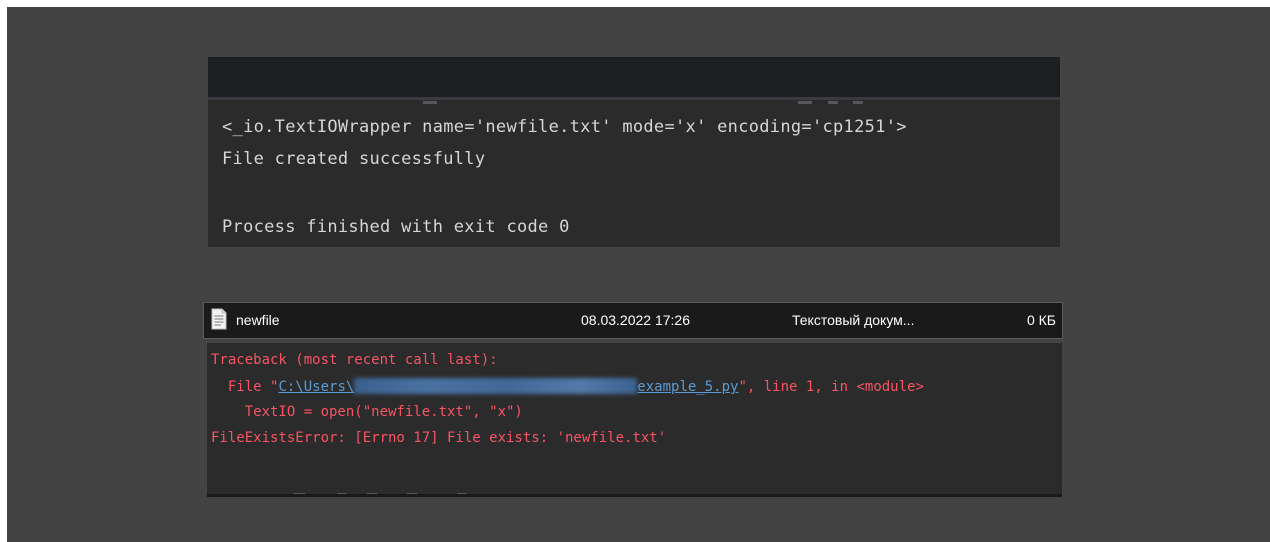  I want to click on file-name: newfile, so click(258, 320).